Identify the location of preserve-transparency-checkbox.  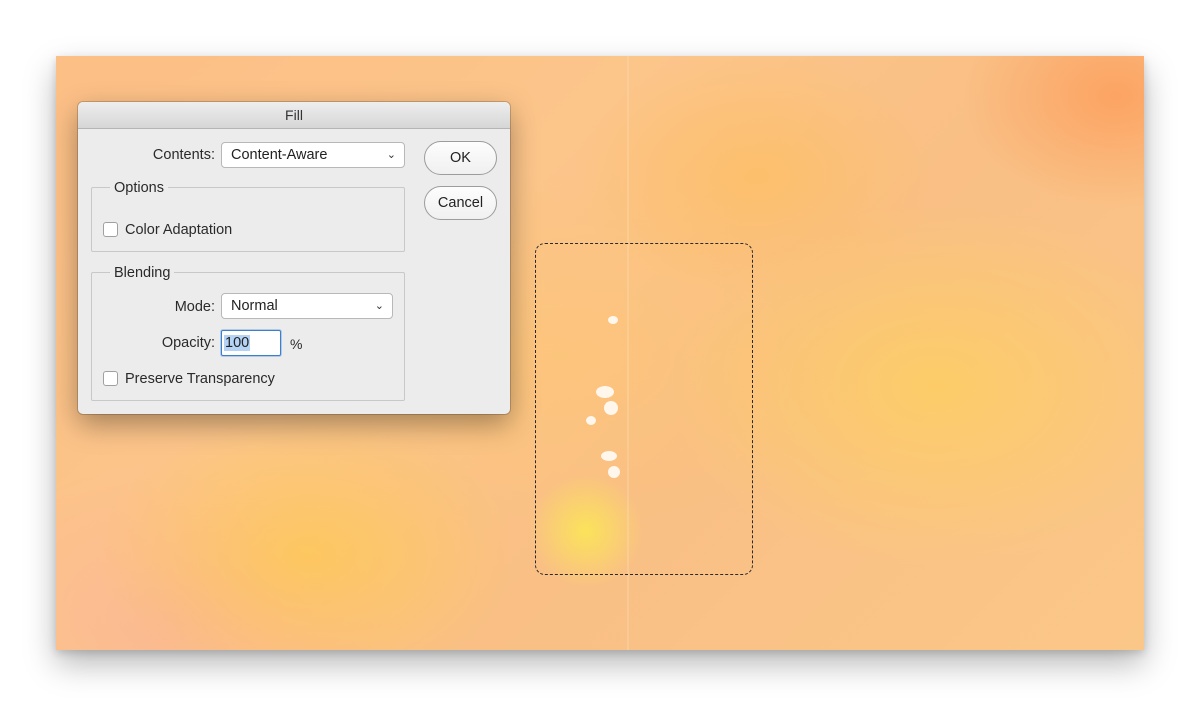
(110, 378).